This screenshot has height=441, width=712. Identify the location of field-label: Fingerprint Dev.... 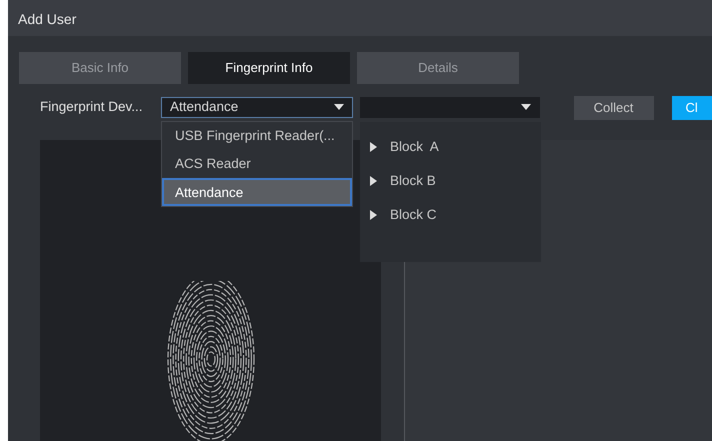
(92, 107).